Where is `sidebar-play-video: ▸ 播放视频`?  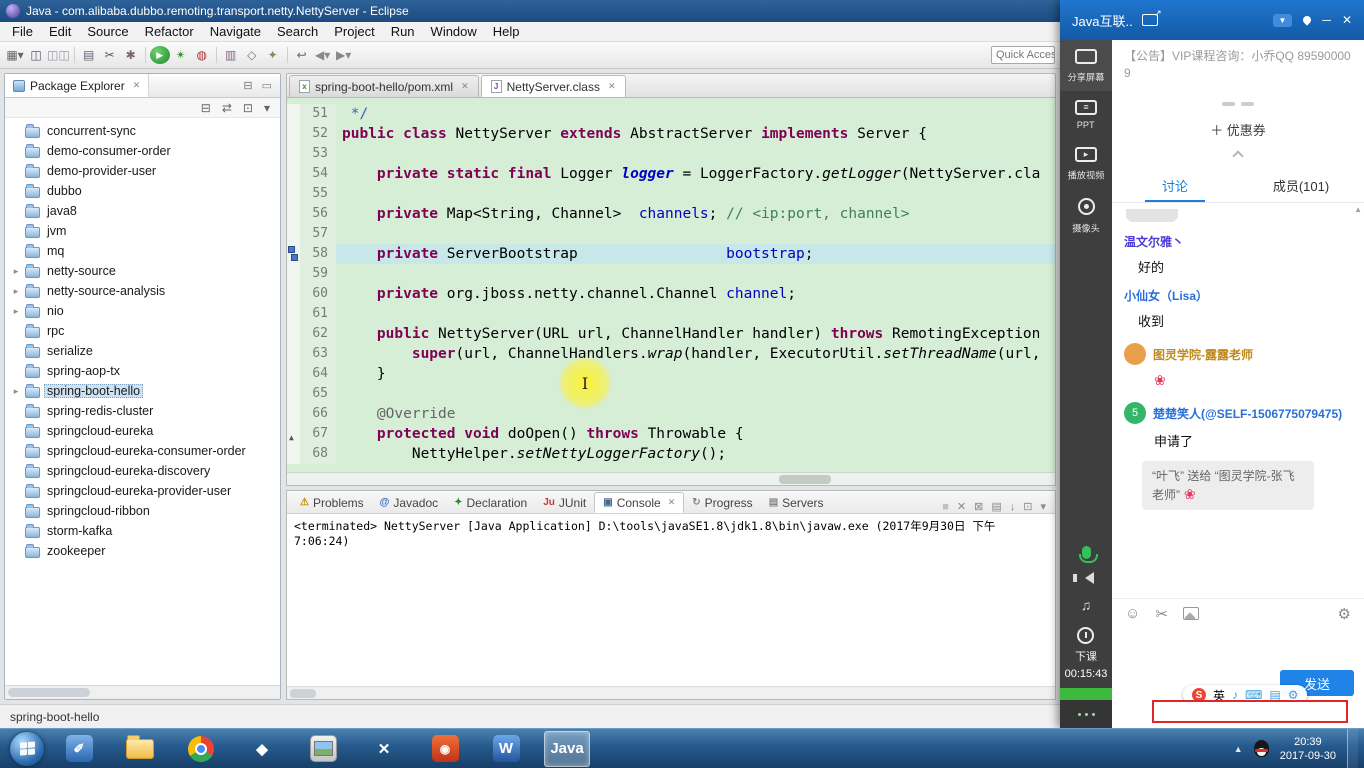
sidebar-play-video: ▸ 播放视频 is located at coordinates (1086, 163).